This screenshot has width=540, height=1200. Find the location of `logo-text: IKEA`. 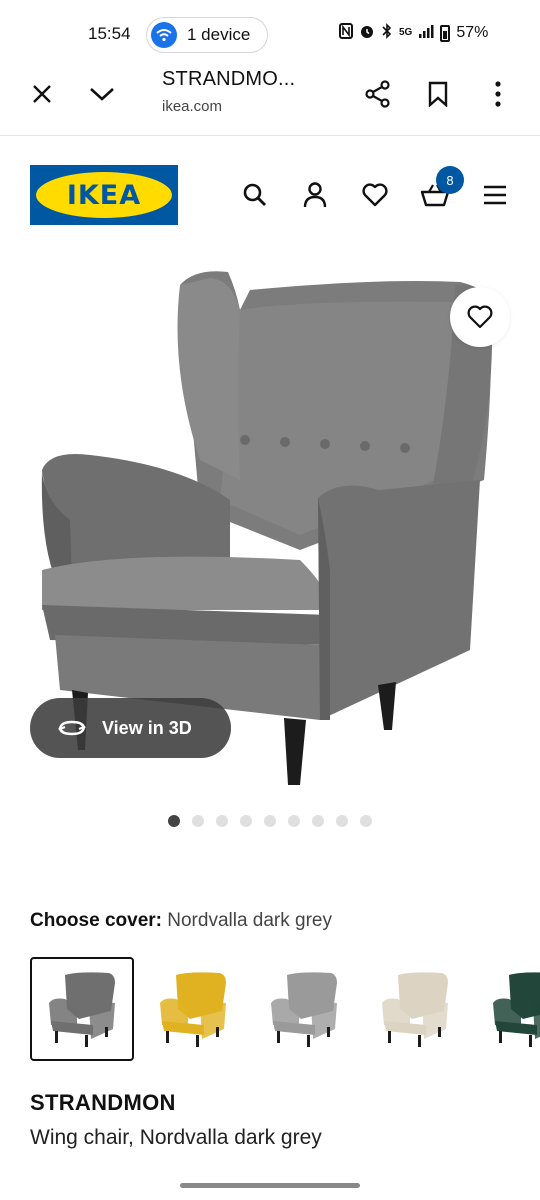

logo-text: IKEA is located at coordinates (104, 195).